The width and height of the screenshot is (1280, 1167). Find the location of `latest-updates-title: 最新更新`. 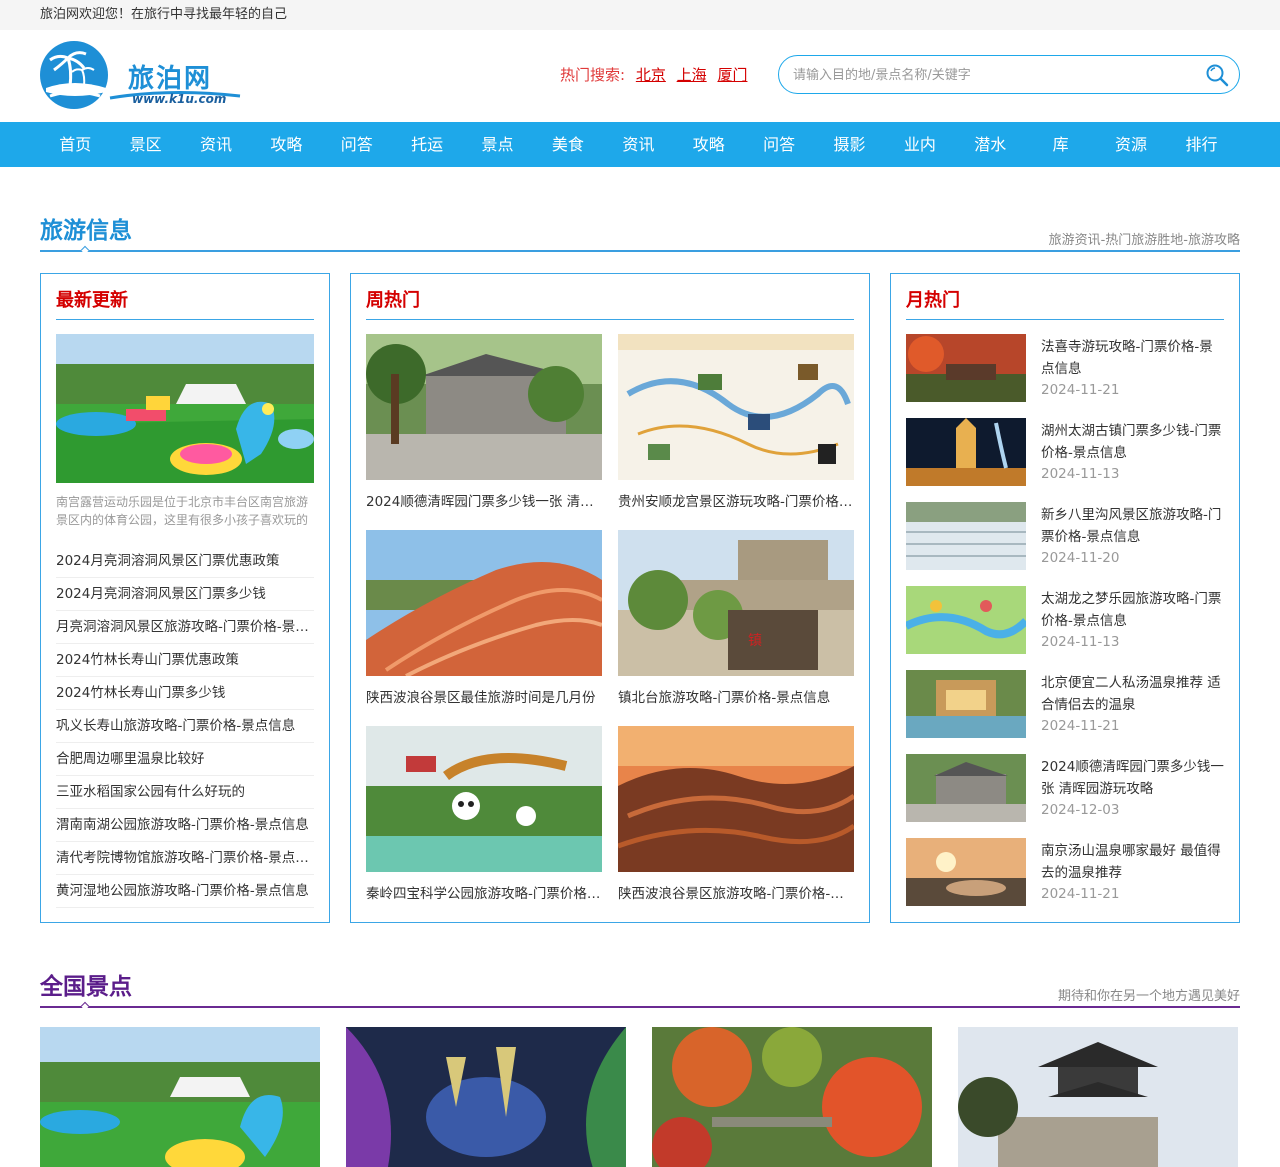

latest-updates-title: 最新更新 is located at coordinates (92, 300).